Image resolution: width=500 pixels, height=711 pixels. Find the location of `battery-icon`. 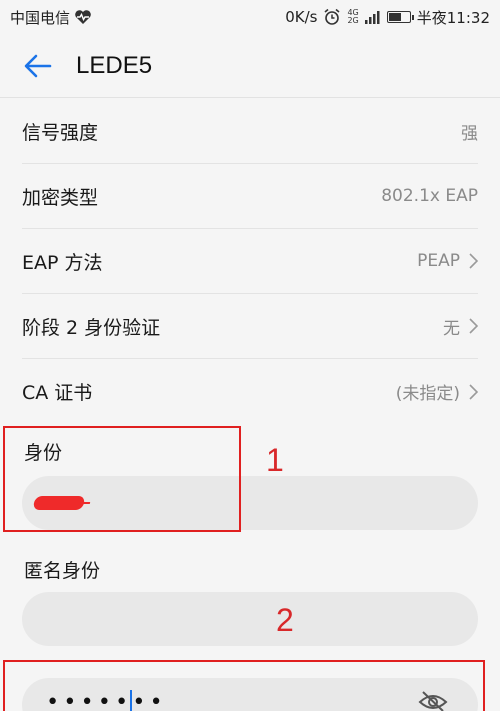

battery-icon is located at coordinates (400, 17).